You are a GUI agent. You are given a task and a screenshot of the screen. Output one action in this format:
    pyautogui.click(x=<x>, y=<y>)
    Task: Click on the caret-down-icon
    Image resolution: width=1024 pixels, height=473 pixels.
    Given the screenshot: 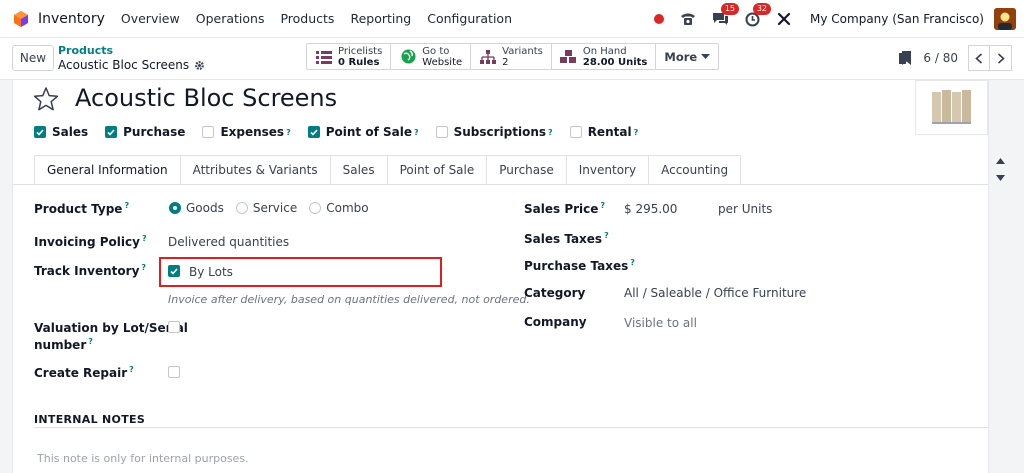 What is the action you would take?
    pyautogui.click(x=706, y=56)
    